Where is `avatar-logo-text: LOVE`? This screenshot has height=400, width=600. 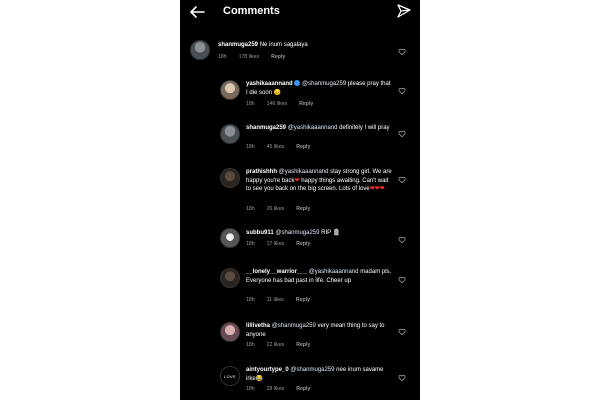
avatar-logo-text: LOVE is located at coordinates (230, 376).